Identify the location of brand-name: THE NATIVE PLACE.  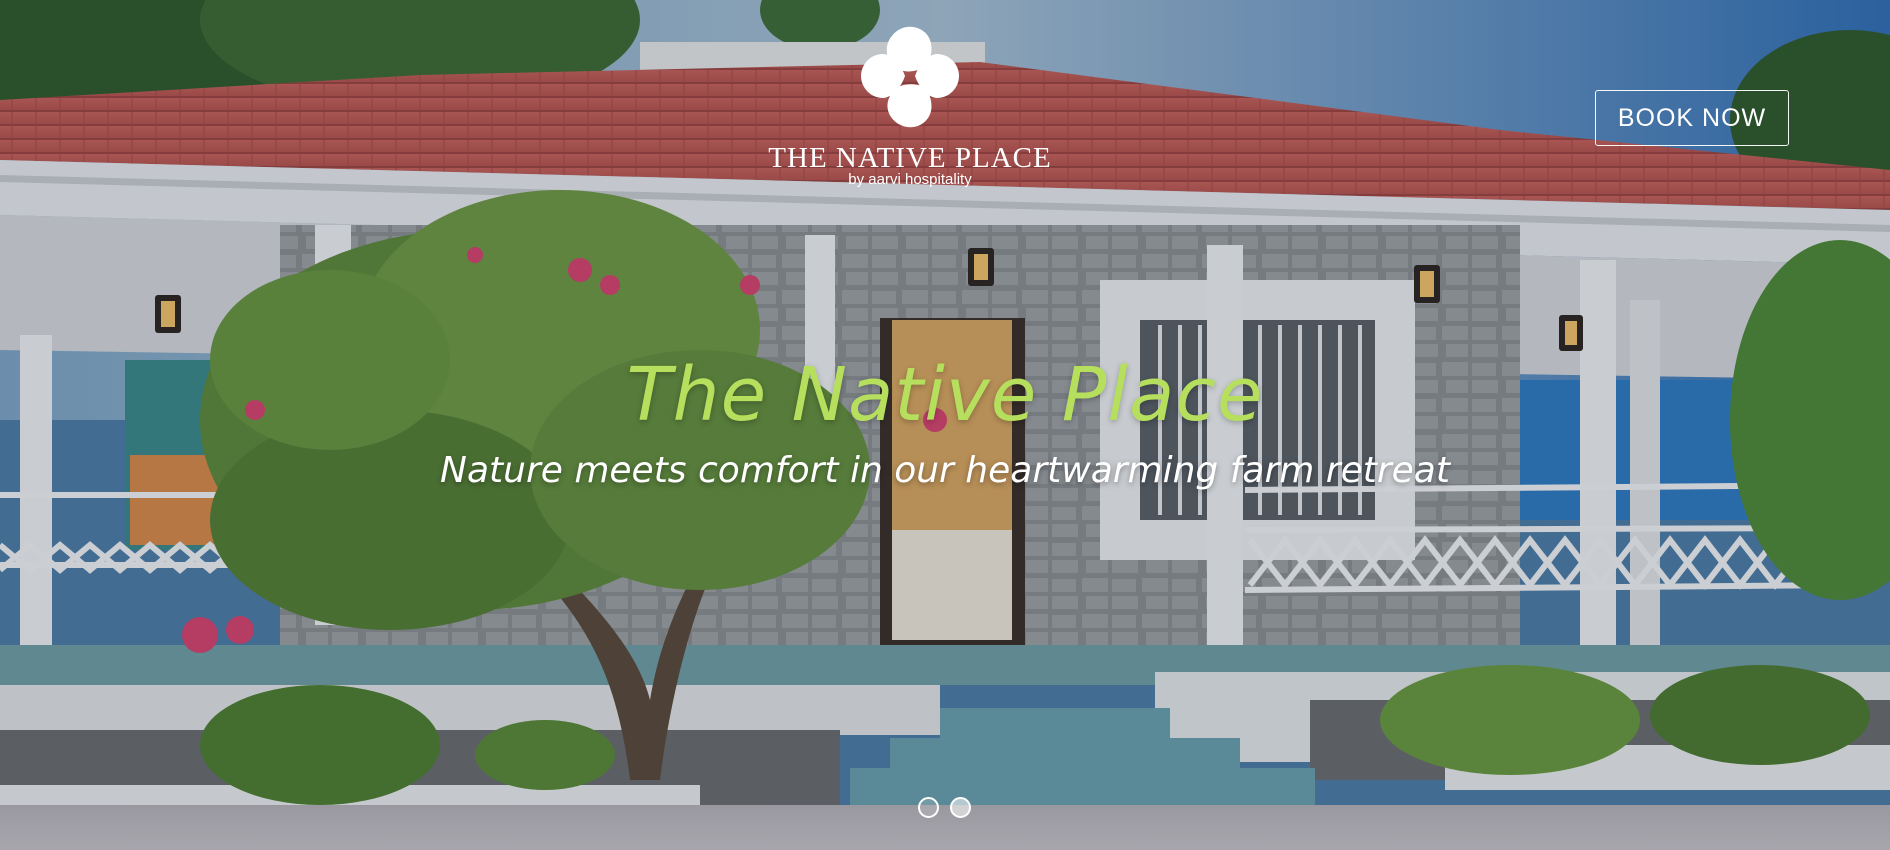
(910, 158).